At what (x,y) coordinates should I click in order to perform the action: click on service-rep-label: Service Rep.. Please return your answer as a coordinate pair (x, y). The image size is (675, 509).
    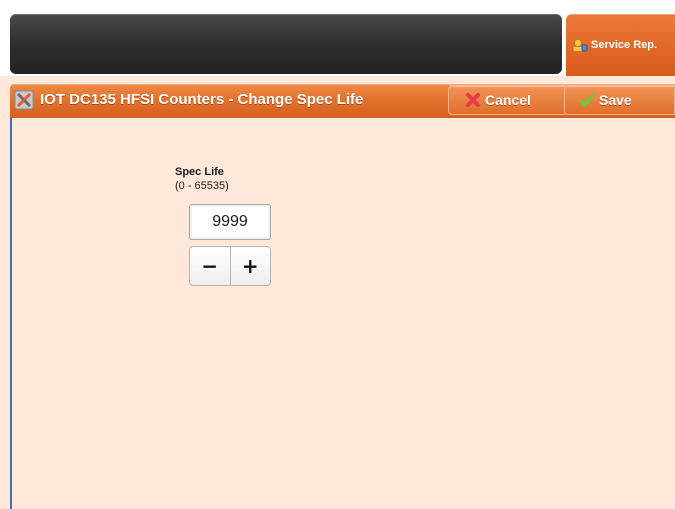
    Looking at the image, I should click on (624, 45).